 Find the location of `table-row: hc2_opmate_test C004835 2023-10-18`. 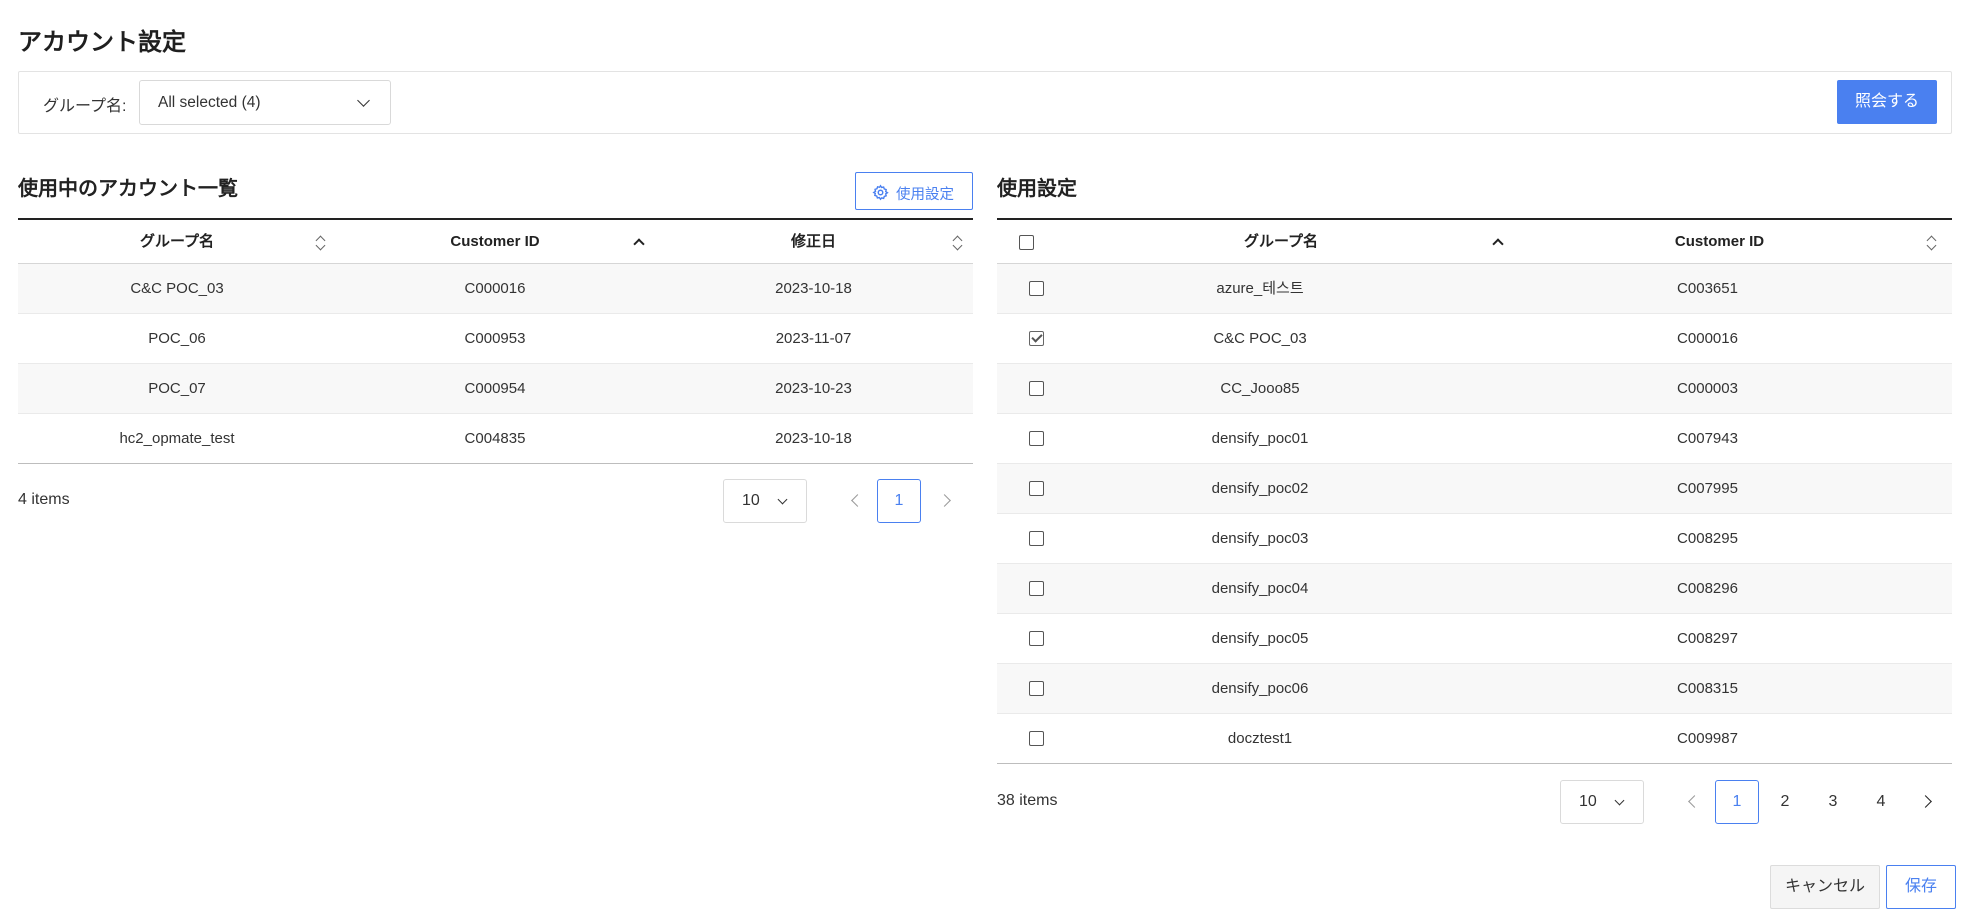

table-row: hc2_opmate_test C004835 2023-10-18 is located at coordinates (495, 439).